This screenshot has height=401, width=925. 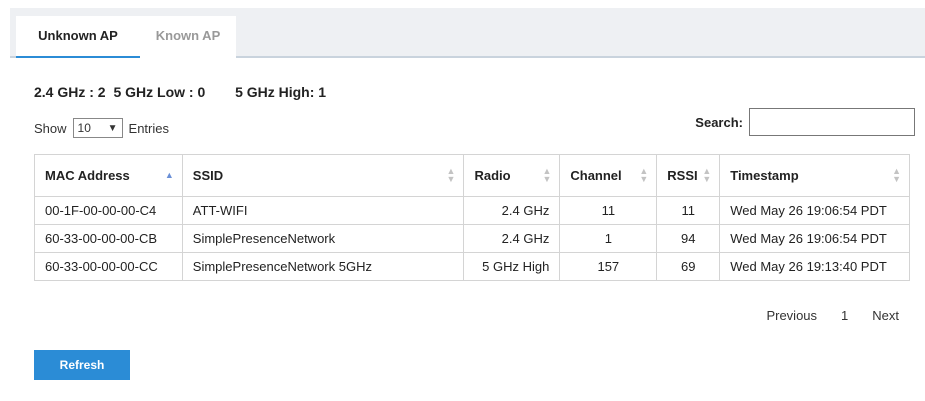 What do you see at coordinates (323, 175) in the screenshot?
I see `column-ssid: SSID ▲ ▼` at bounding box center [323, 175].